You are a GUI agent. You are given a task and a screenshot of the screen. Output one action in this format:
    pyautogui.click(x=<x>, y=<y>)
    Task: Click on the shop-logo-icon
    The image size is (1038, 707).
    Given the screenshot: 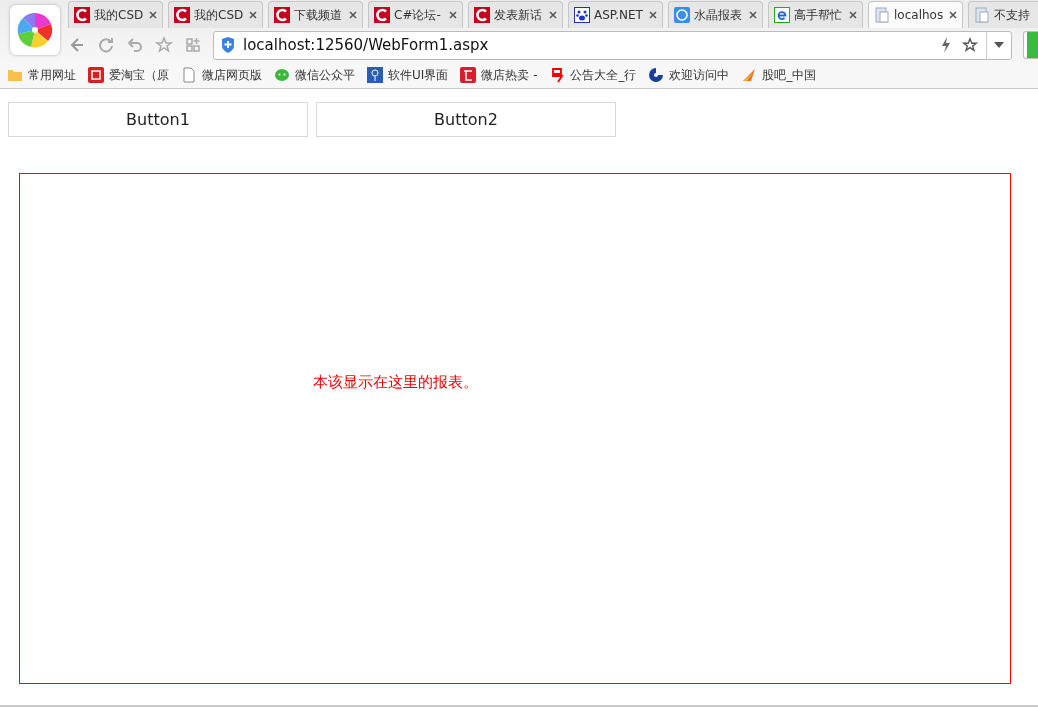 What is the action you would take?
    pyautogui.click(x=468, y=75)
    